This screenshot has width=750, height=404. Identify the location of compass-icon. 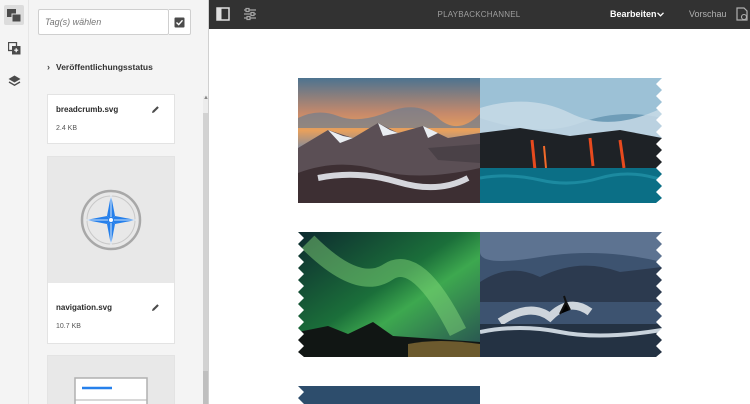
(111, 220).